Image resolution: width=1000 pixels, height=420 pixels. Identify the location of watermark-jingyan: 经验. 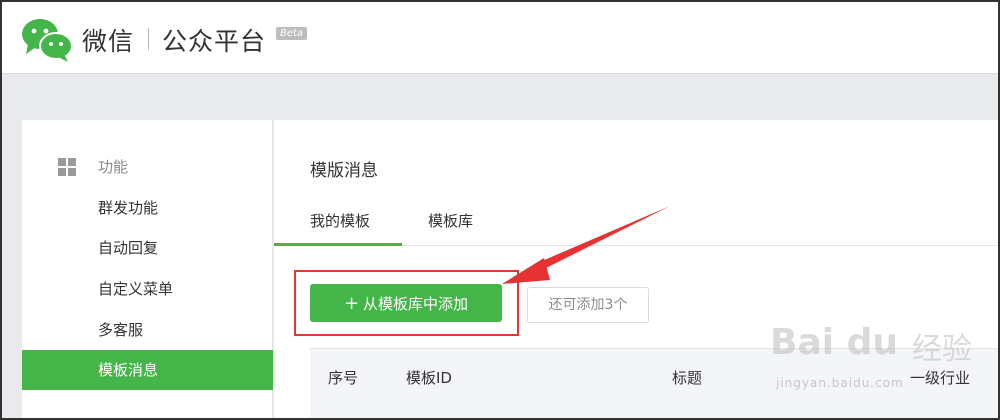
(942, 349).